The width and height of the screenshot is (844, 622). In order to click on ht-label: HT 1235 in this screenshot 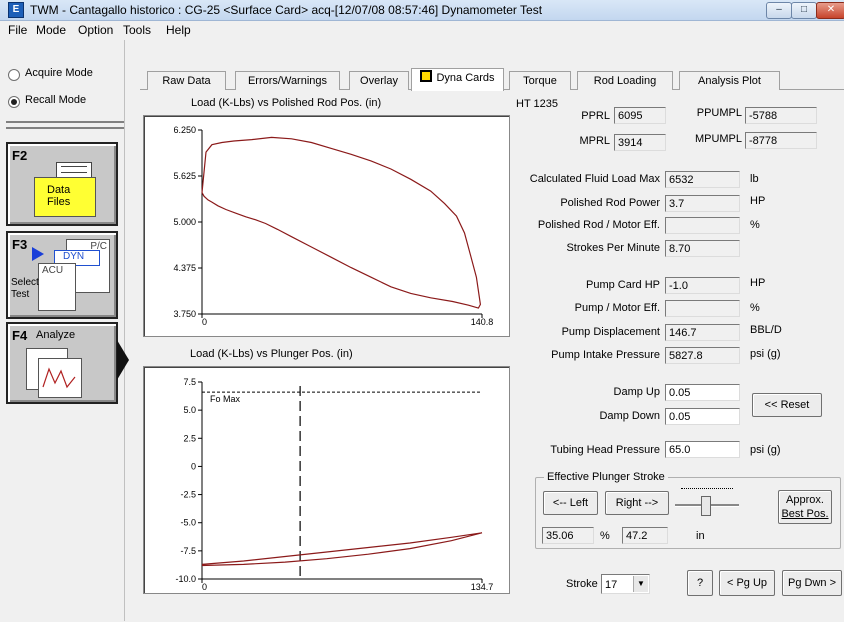, I will do `click(537, 104)`.